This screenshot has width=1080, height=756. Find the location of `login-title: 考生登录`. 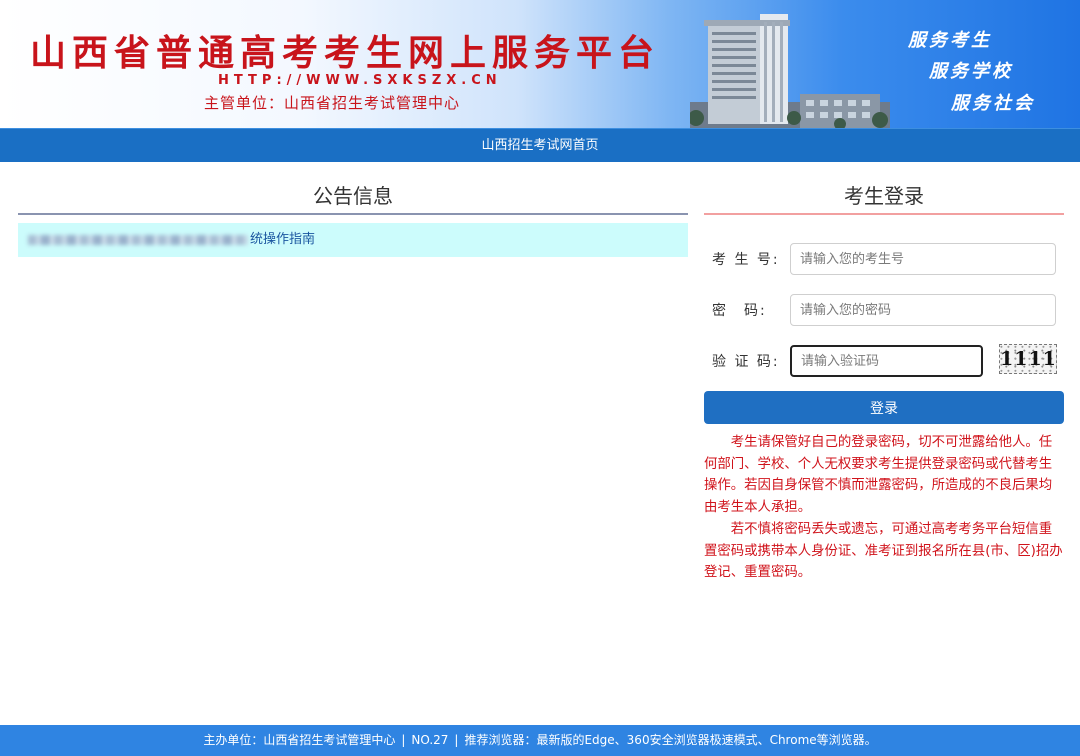

login-title: 考生登录 is located at coordinates (884, 196).